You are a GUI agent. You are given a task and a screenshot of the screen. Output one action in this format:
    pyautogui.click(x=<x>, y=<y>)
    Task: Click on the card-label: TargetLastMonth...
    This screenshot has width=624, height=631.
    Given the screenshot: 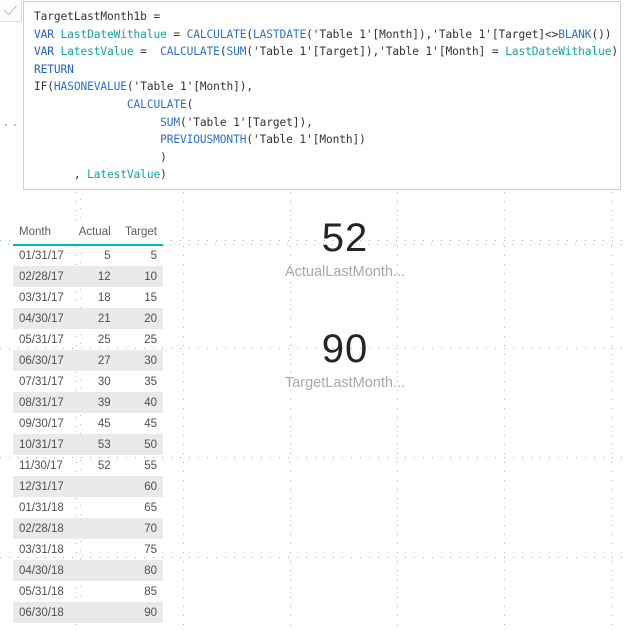 What is the action you would take?
    pyautogui.click(x=345, y=383)
    